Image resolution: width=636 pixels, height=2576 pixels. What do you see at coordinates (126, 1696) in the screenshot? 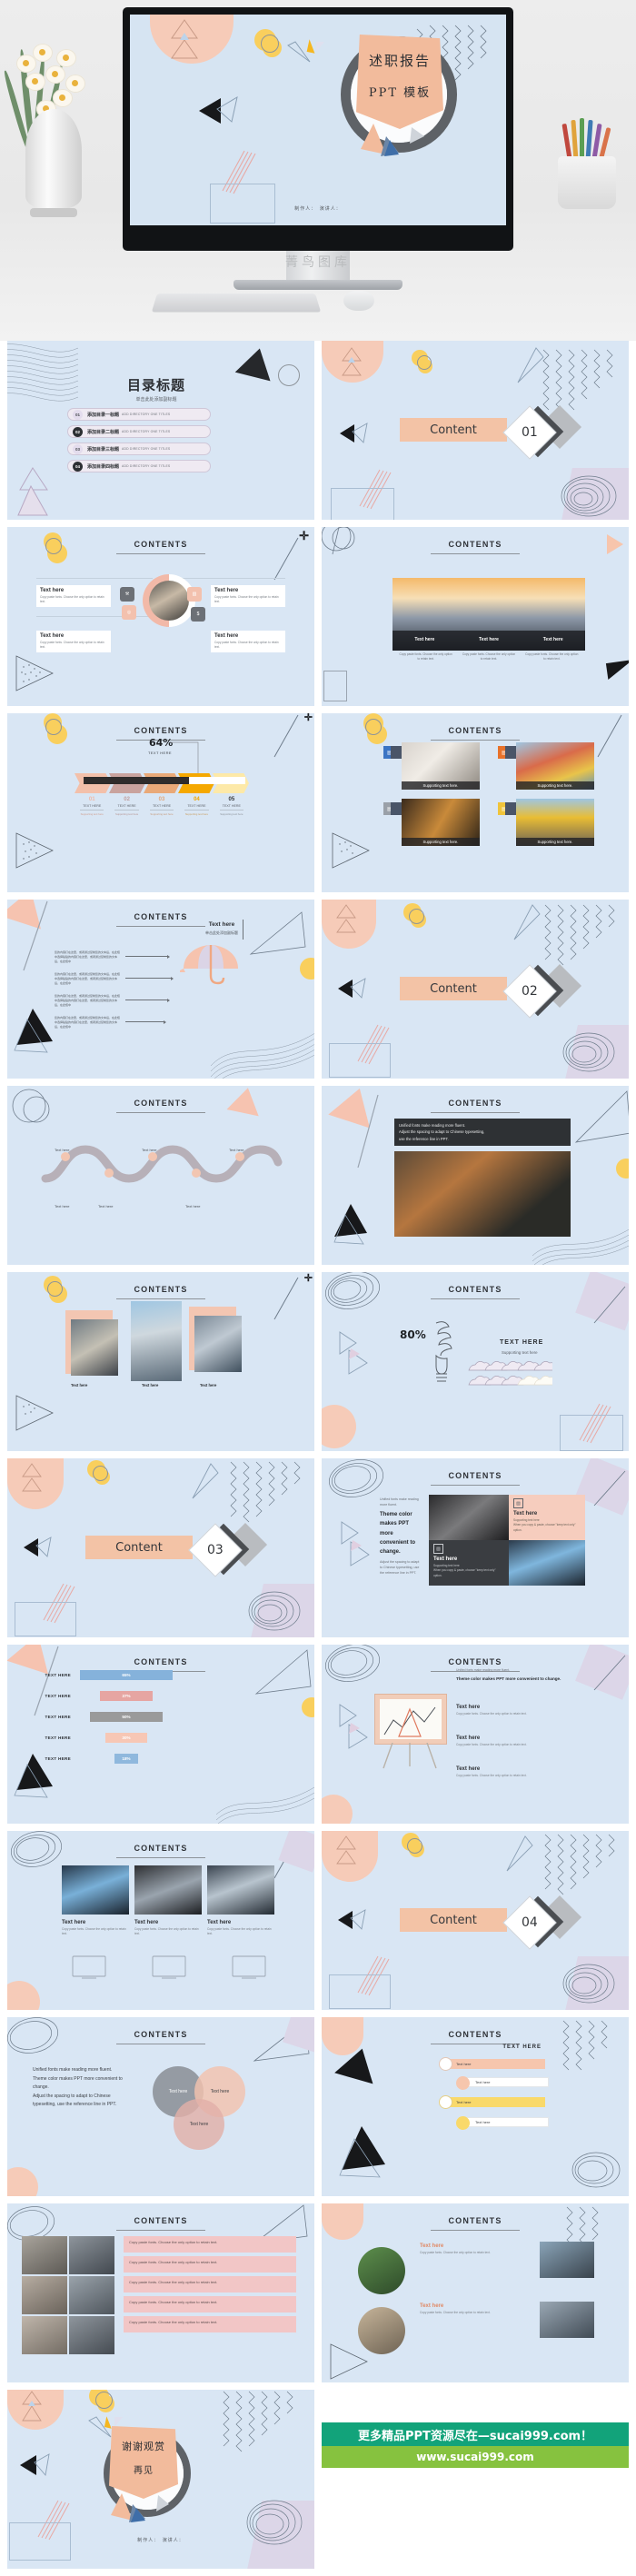
I see `bar-value: 37%` at bounding box center [126, 1696].